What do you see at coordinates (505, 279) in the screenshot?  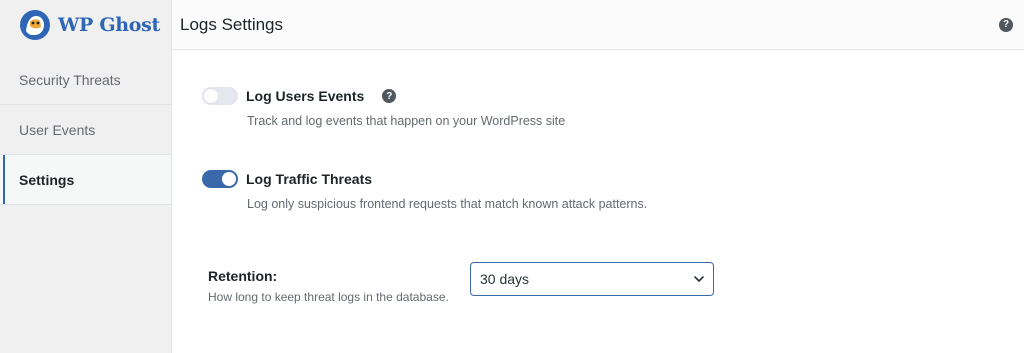 I see `retention-select-value: 30 days` at bounding box center [505, 279].